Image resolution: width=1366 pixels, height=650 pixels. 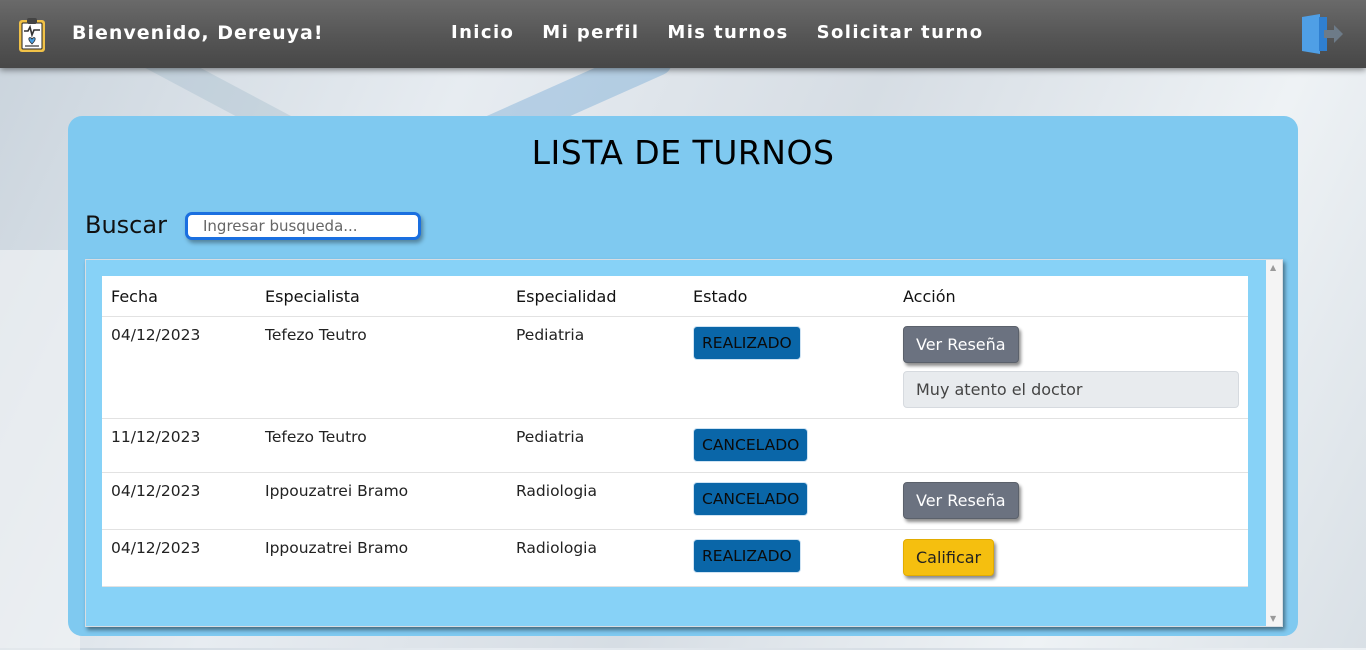 What do you see at coordinates (1071, 296) in the screenshot?
I see `header-accion: Acción` at bounding box center [1071, 296].